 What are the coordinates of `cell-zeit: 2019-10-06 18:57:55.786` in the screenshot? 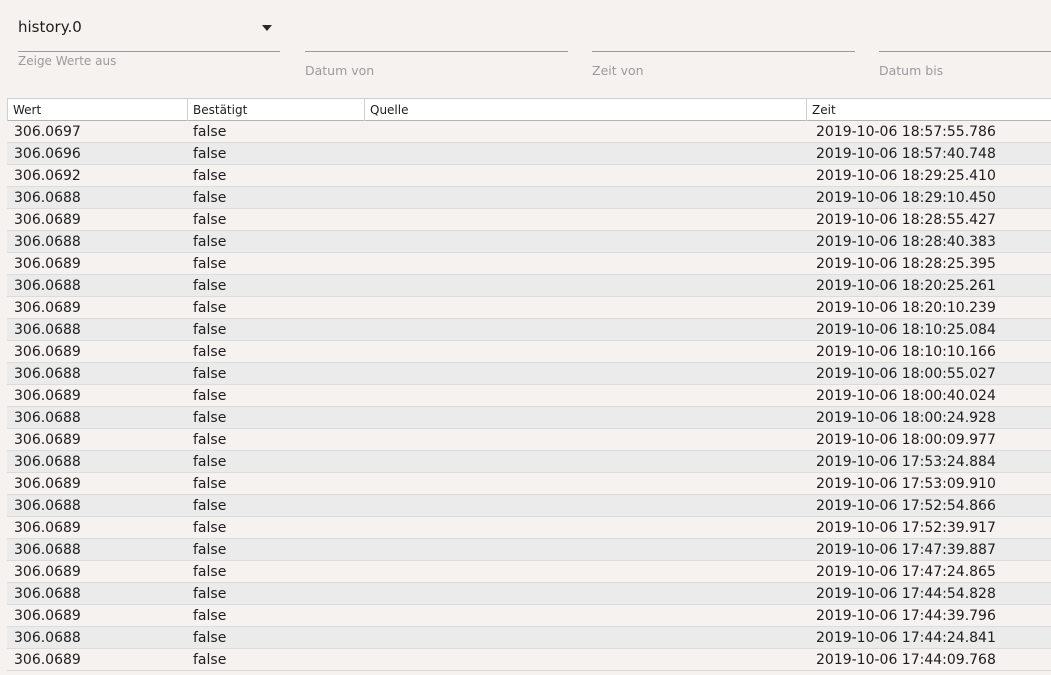 It's located at (906, 132).